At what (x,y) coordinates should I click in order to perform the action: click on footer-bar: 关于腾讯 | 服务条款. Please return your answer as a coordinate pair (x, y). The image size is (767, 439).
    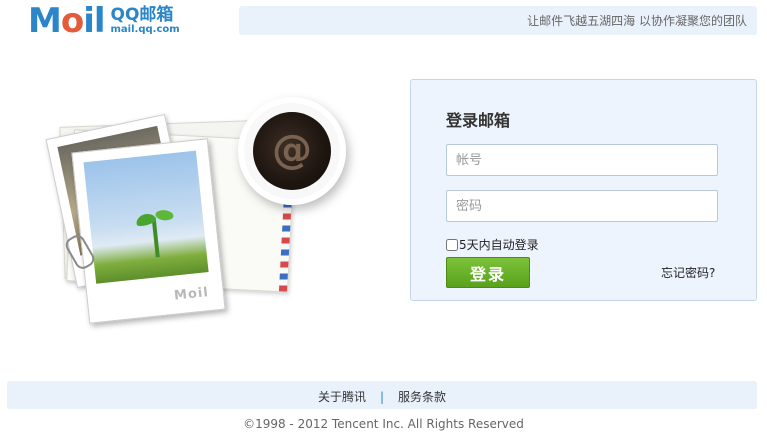
    Looking at the image, I should click on (382, 395).